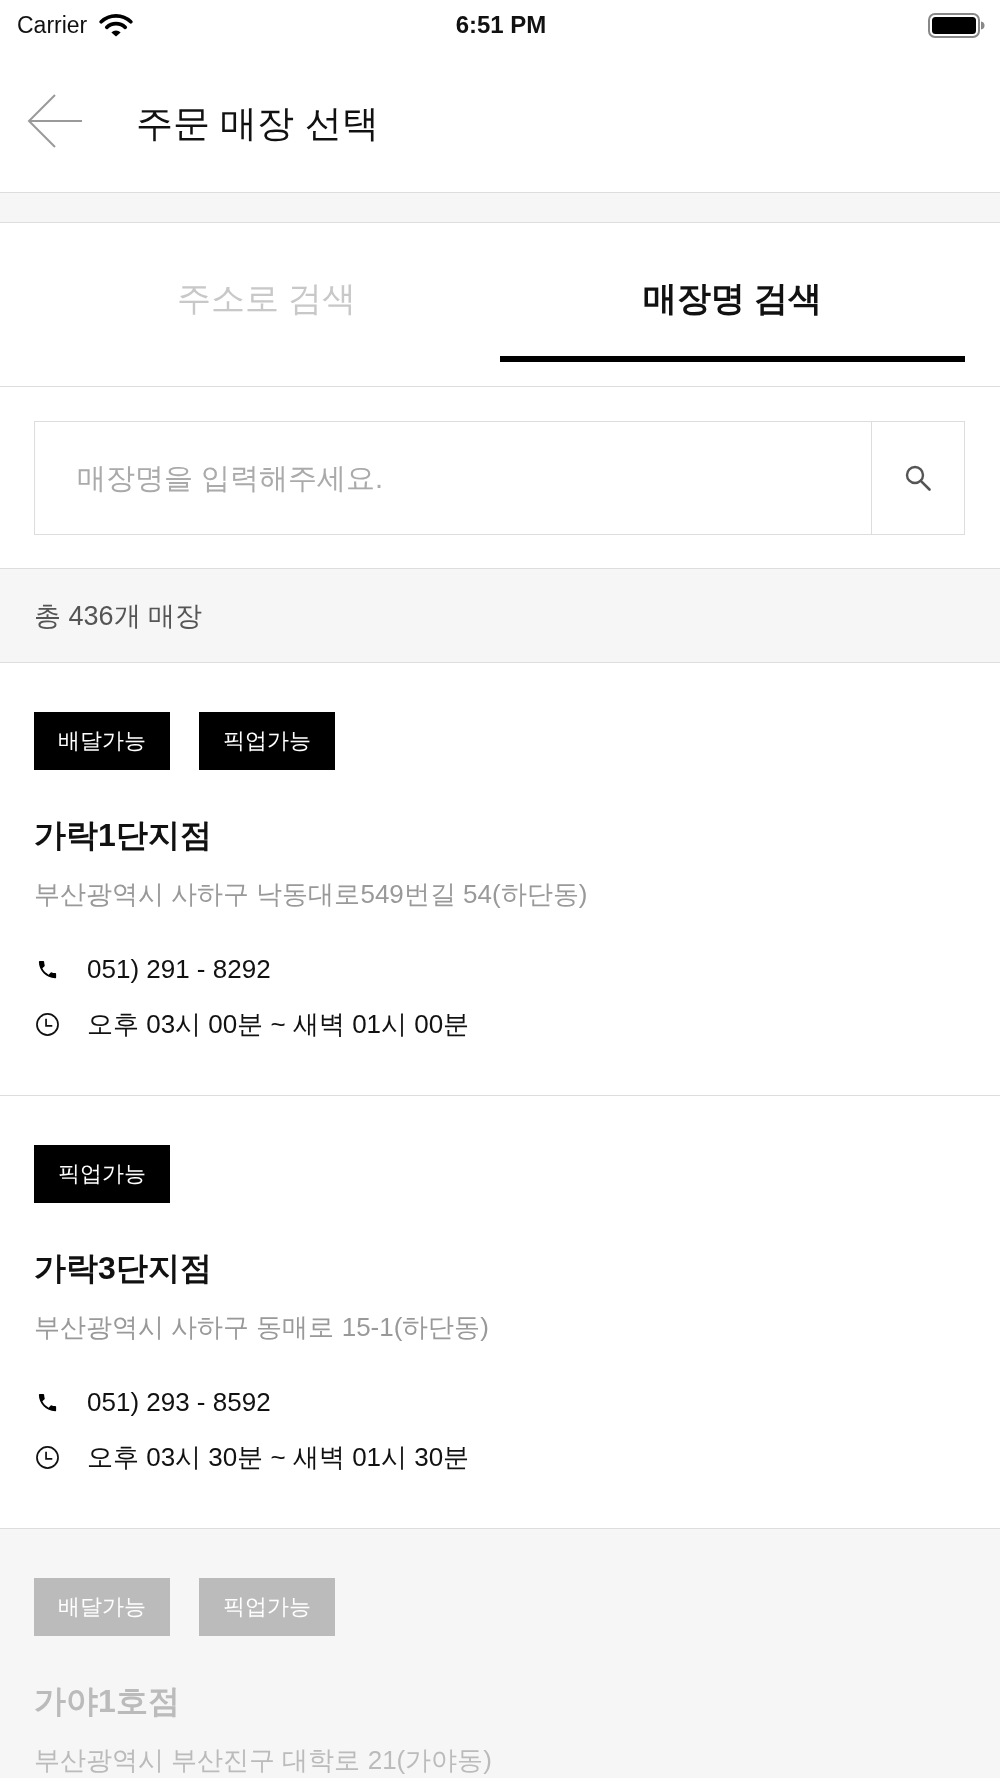 The image size is (1000, 1778). I want to click on business-hours: 오후 03시 30분 ~ 새벽 01시 30분, so click(278, 1457).